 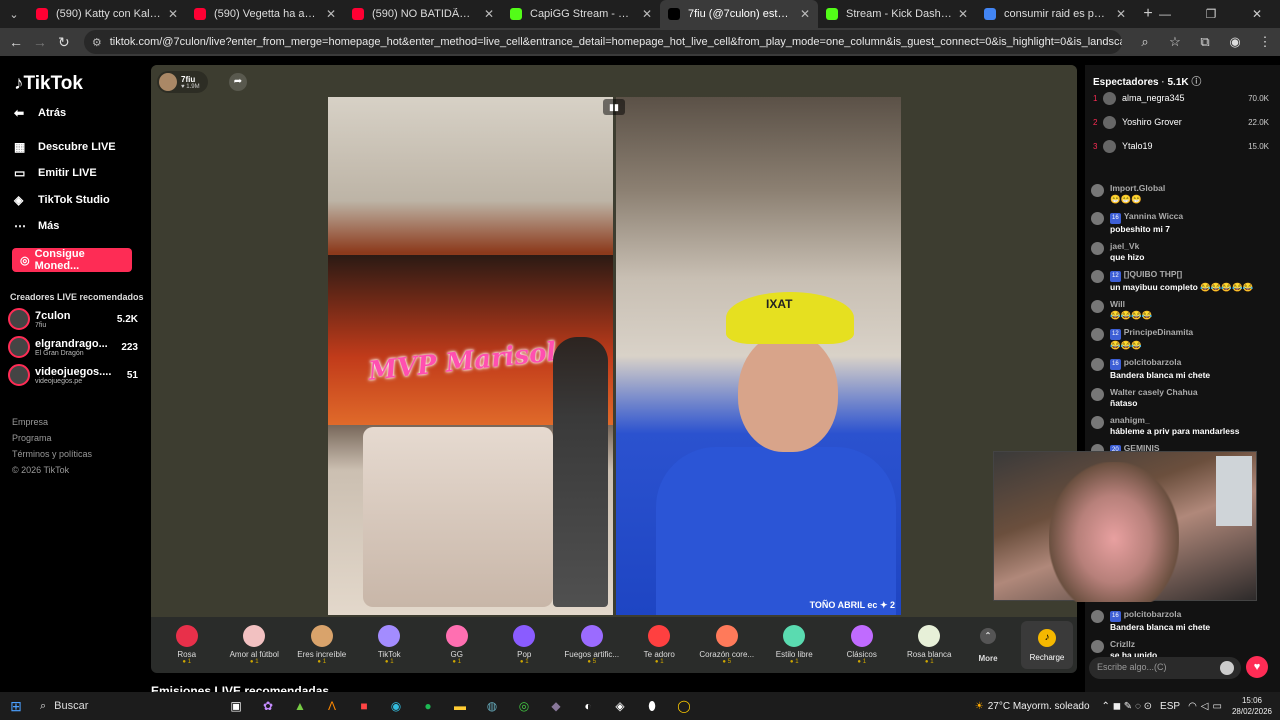 What do you see at coordinates (52, 454) in the screenshot?
I see `footer-terminos: Términos y políticas` at bounding box center [52, 454].